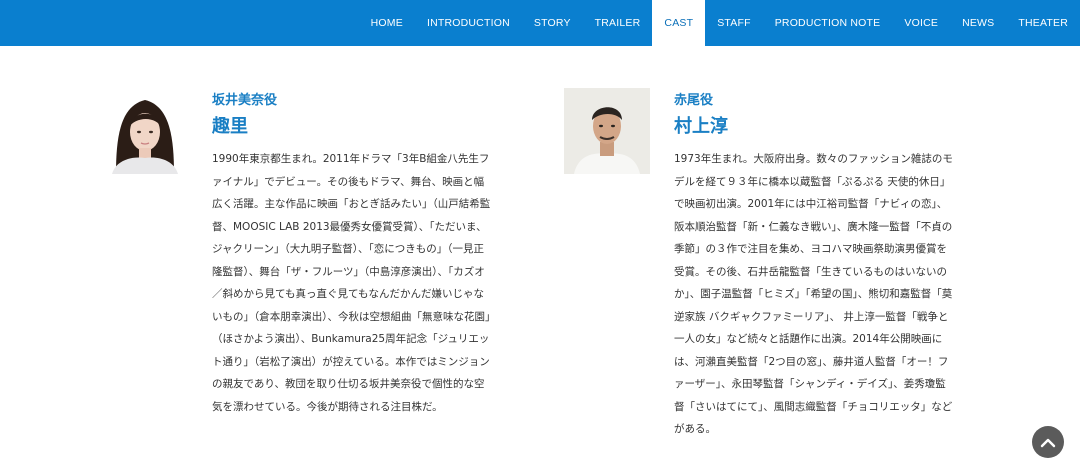 This screenshot has width=1080, height=474. What do you see at coordinates (978, 23) in the screenshot?
I see `nav-news: NEWS` at bounding box center [978, 23].